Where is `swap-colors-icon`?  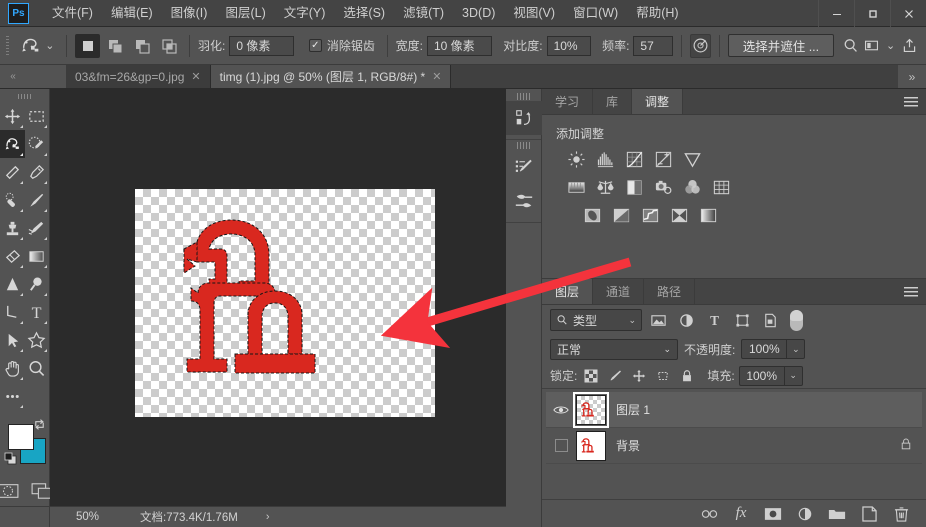
swap-colors-icon is located at coordinates (39, 426).